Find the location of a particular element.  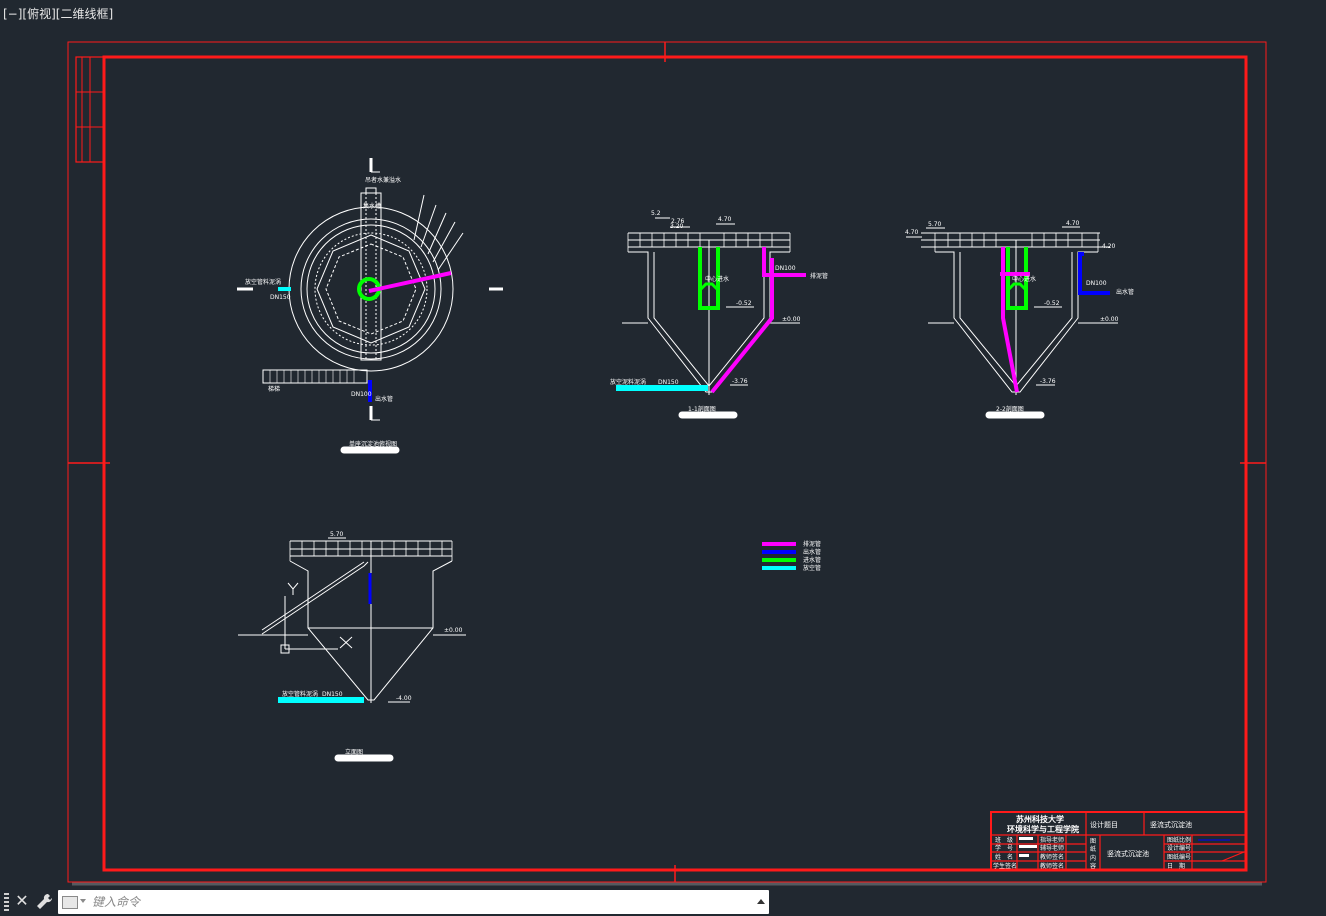

command-input-wrapper is located at coordinates (413, 902).